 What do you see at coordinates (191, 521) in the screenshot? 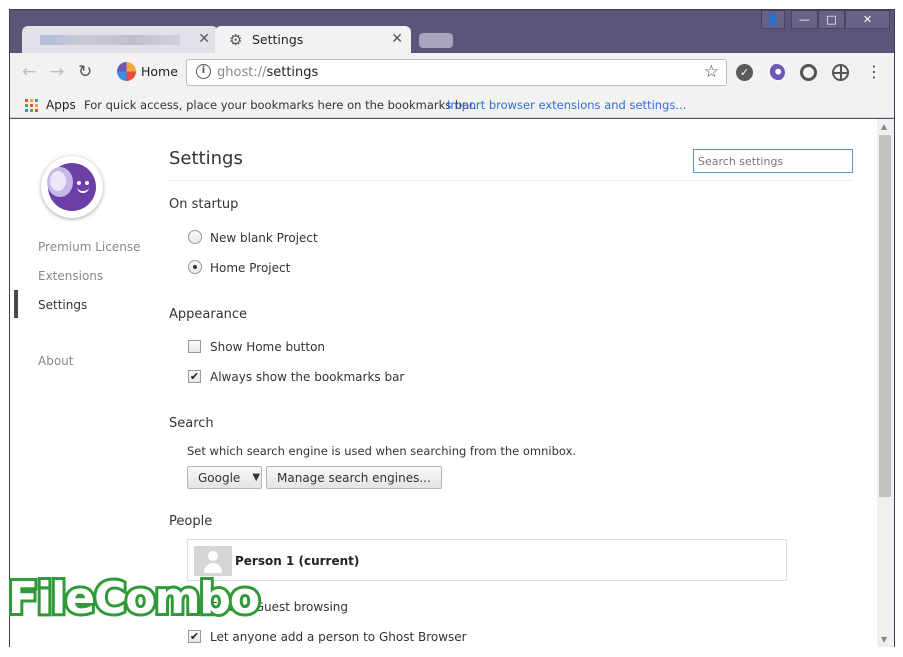
I see `people-heading: People` at bounding box center [191, 521].